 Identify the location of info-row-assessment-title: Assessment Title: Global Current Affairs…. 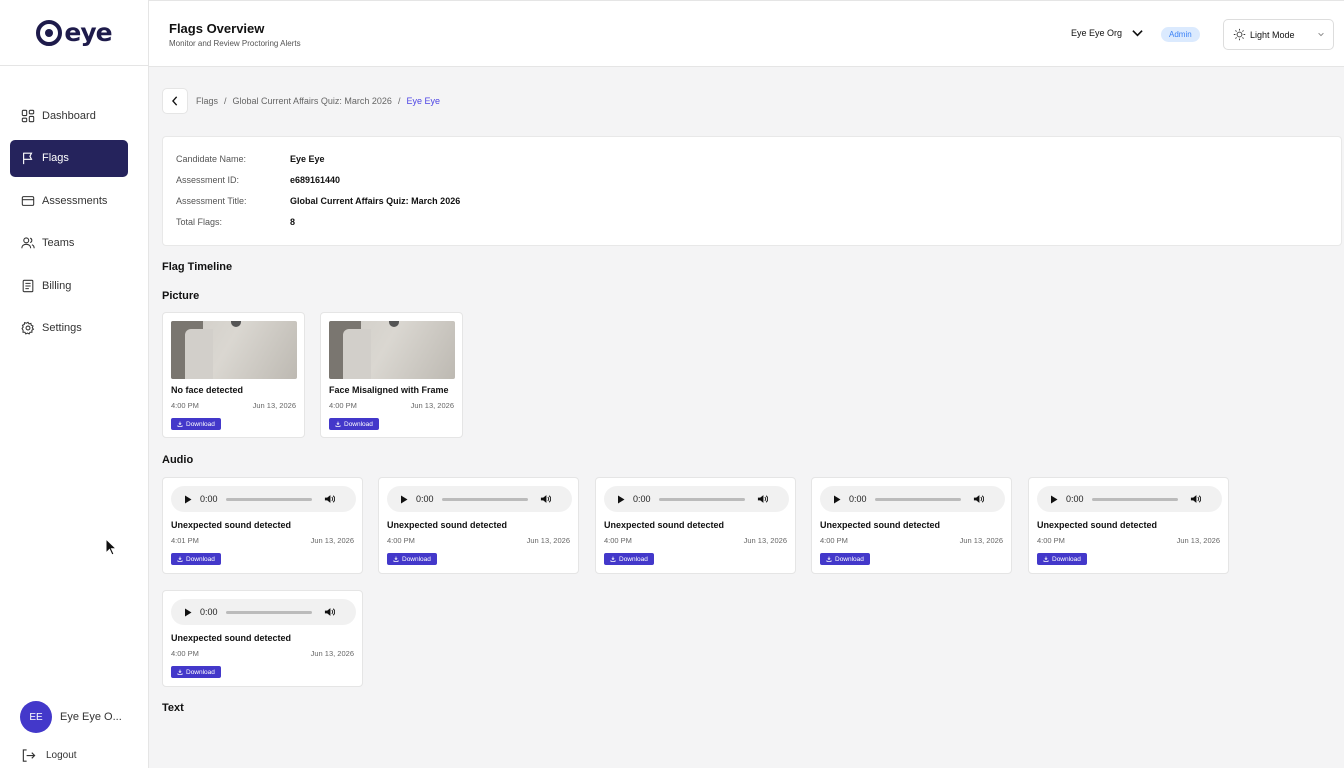
(318, 201).